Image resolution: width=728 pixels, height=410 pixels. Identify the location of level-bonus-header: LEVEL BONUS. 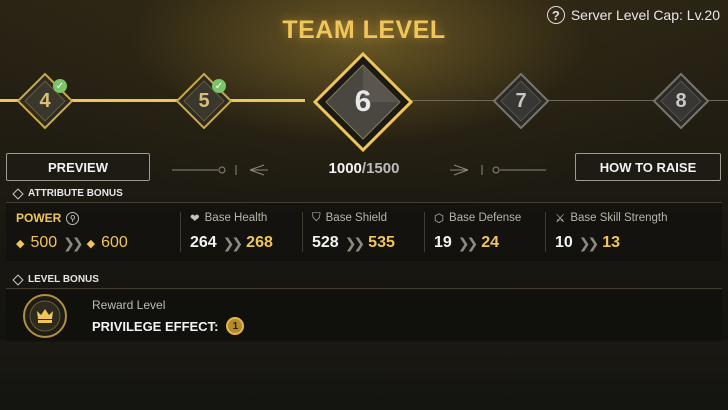
(55, 279).